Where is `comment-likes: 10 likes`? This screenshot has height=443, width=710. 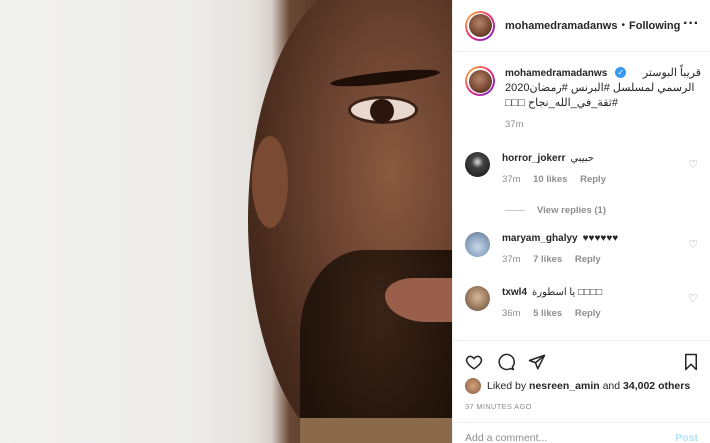
comment-likes: 10 likes is located at coordinates (550, 179).